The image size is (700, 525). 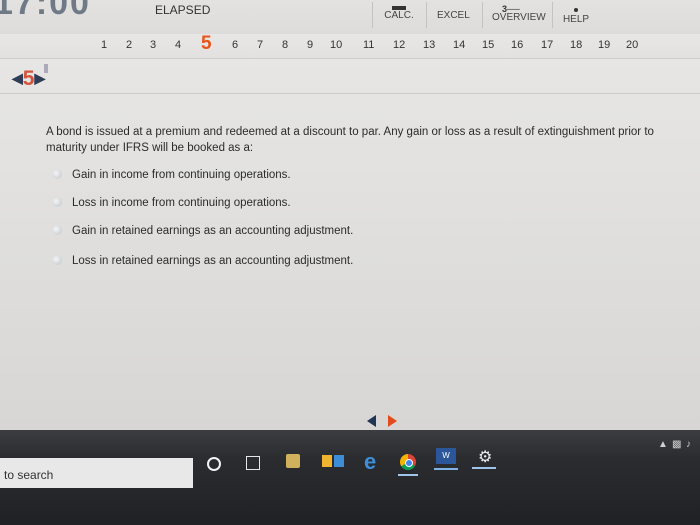 What do you see at coordinates (368, 45) in the screenshot?
I see `question-number-link: 11` at bounding box center [368, 45].